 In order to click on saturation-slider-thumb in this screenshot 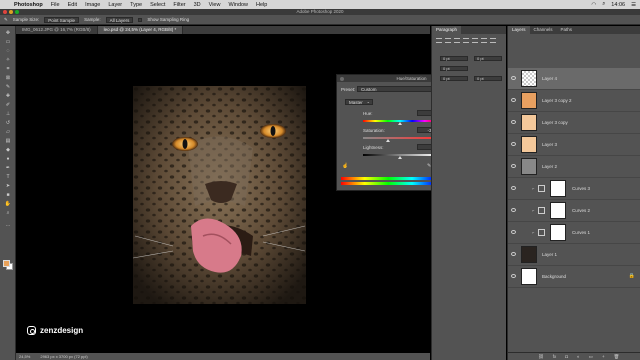, I will do `click(388, 140)`.